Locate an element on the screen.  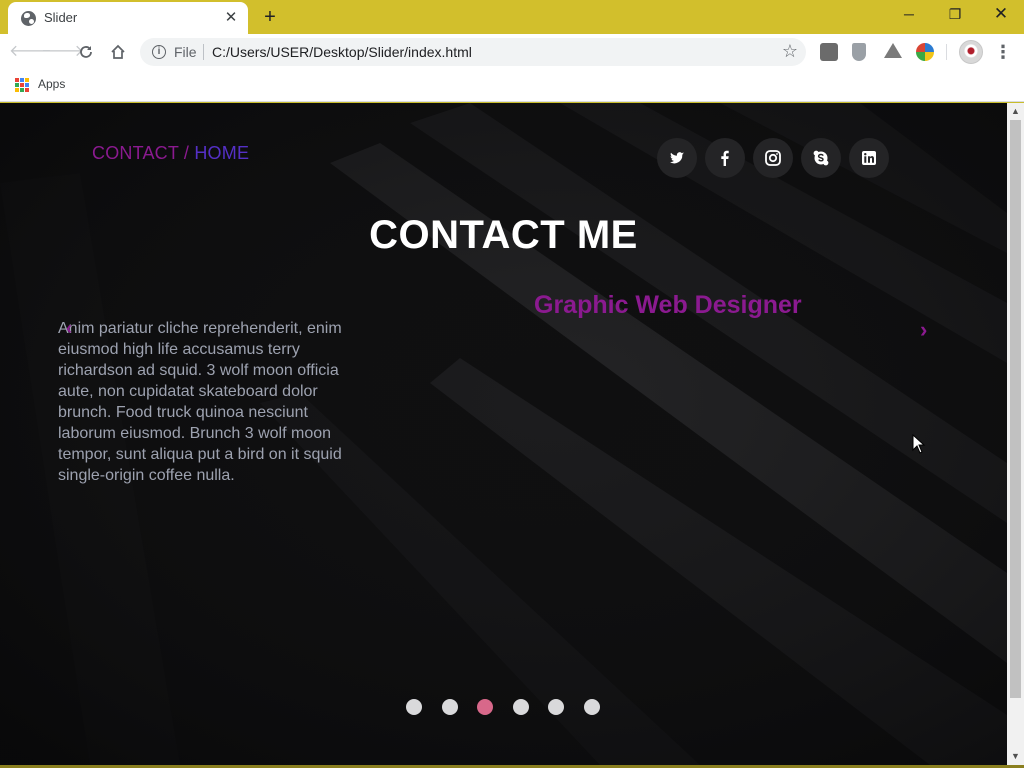
instagram-icon is located at coordinates (773, 158).